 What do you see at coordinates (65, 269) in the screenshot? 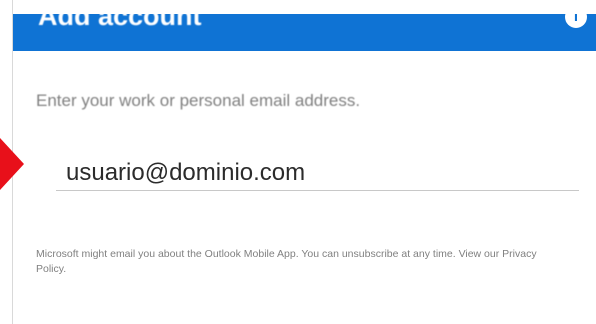
I see `disclaimer-suffix: .` at bounding box center [65, 269].